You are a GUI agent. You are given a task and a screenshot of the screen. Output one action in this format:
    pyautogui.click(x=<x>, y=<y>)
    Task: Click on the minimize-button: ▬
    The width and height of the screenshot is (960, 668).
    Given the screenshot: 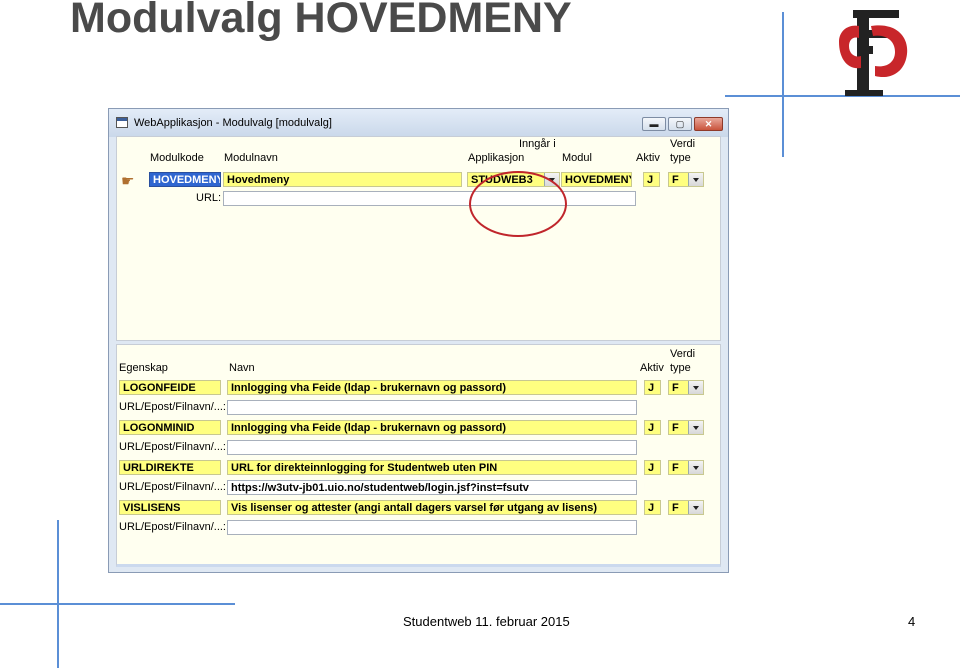 What is the action you would take?
    pyautogui.click(x=654, y=124)
    